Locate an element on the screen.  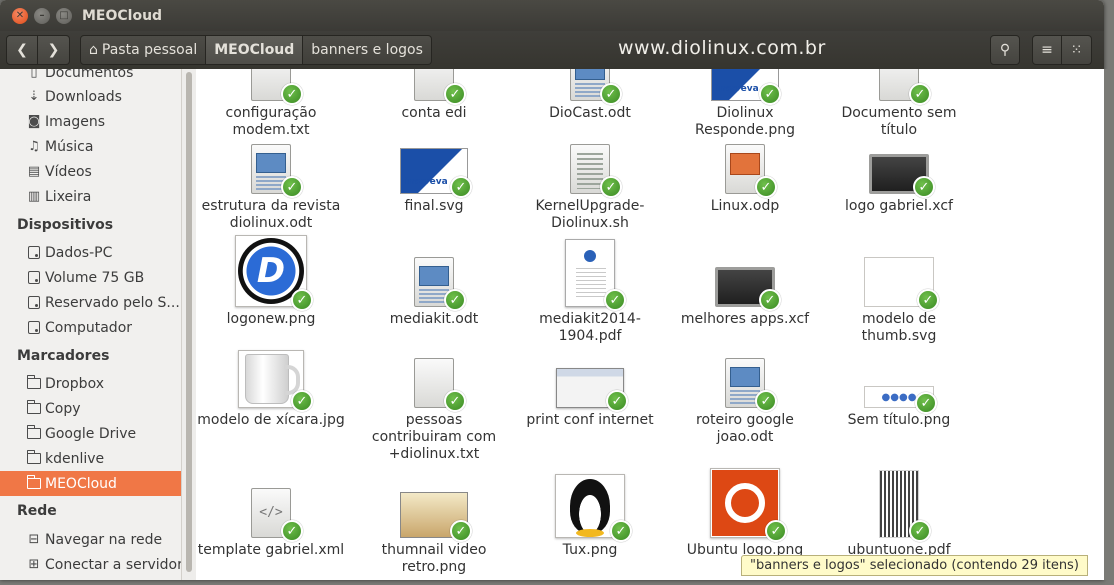
file-item: ✓ Tux.png is located at coordinates (590, 516).